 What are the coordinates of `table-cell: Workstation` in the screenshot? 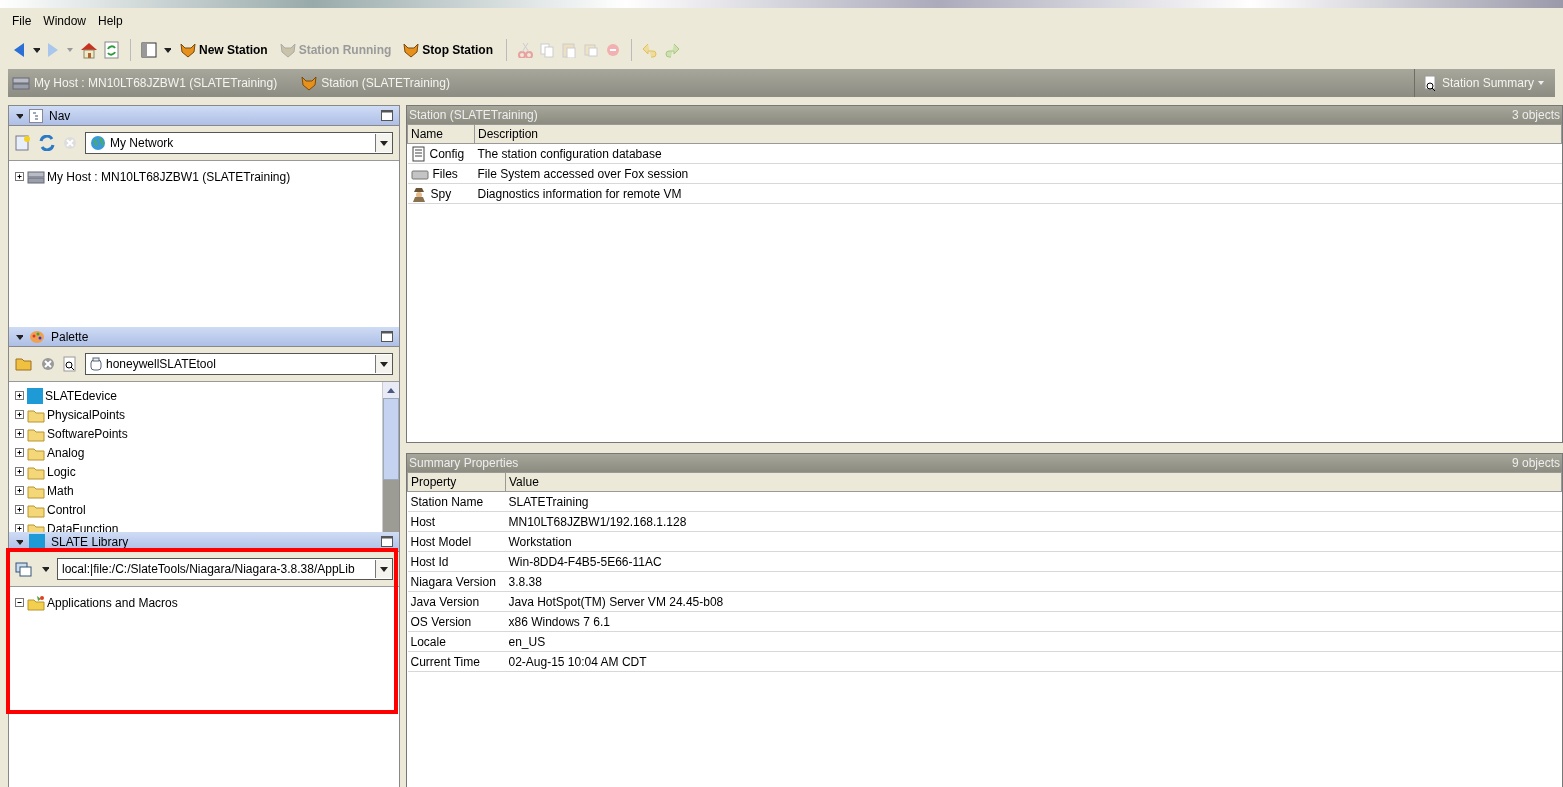 It's located at (1033, 541).